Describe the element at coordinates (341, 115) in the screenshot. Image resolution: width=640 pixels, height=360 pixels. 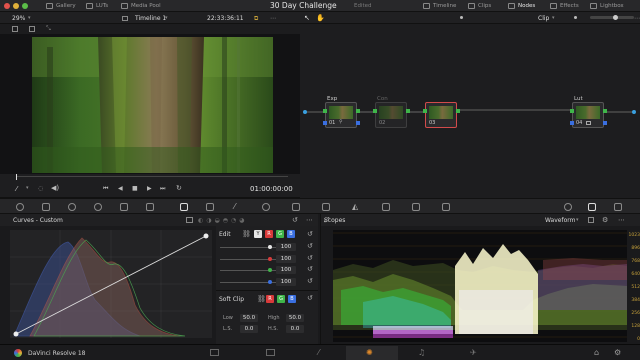
I see `node-01: 01 ⚲` at that location.